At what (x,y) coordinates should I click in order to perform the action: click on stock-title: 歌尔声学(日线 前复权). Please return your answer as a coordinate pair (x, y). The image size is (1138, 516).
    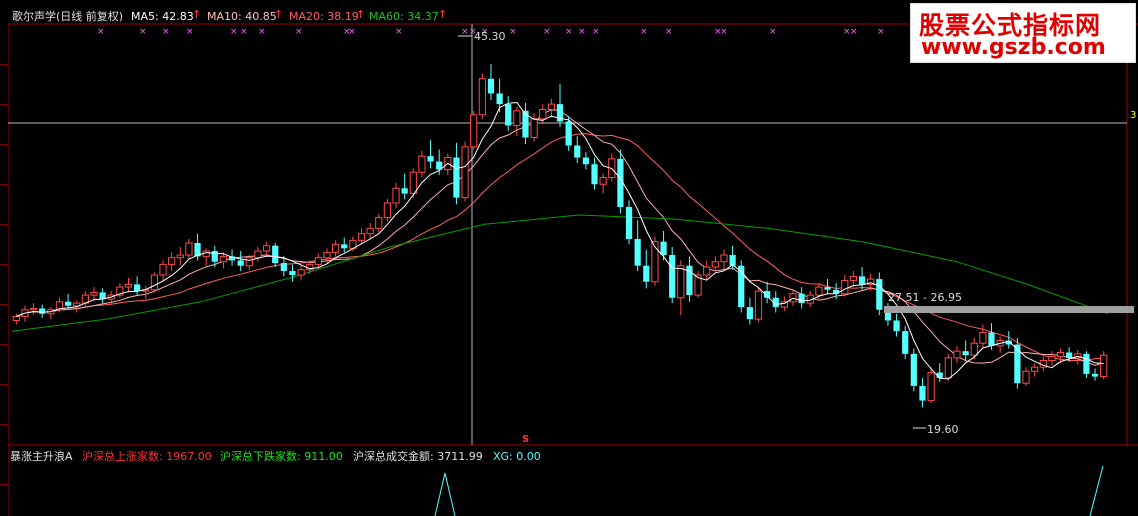
    Looking at the image, I should click on (68, 16).